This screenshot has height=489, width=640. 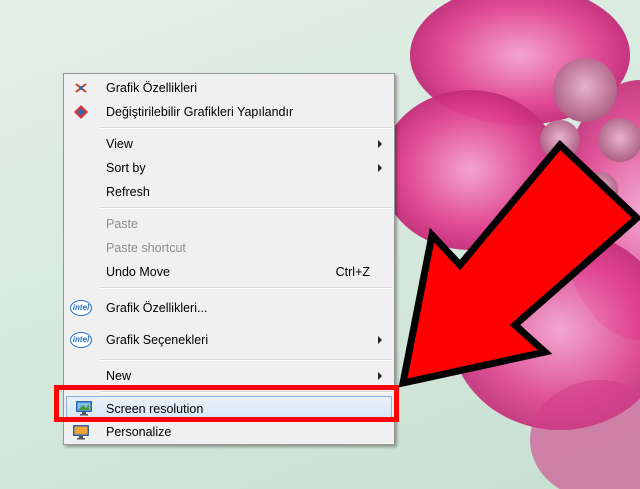 I want to click on menu-item-paste: Paste, so click(x=229, y=224).